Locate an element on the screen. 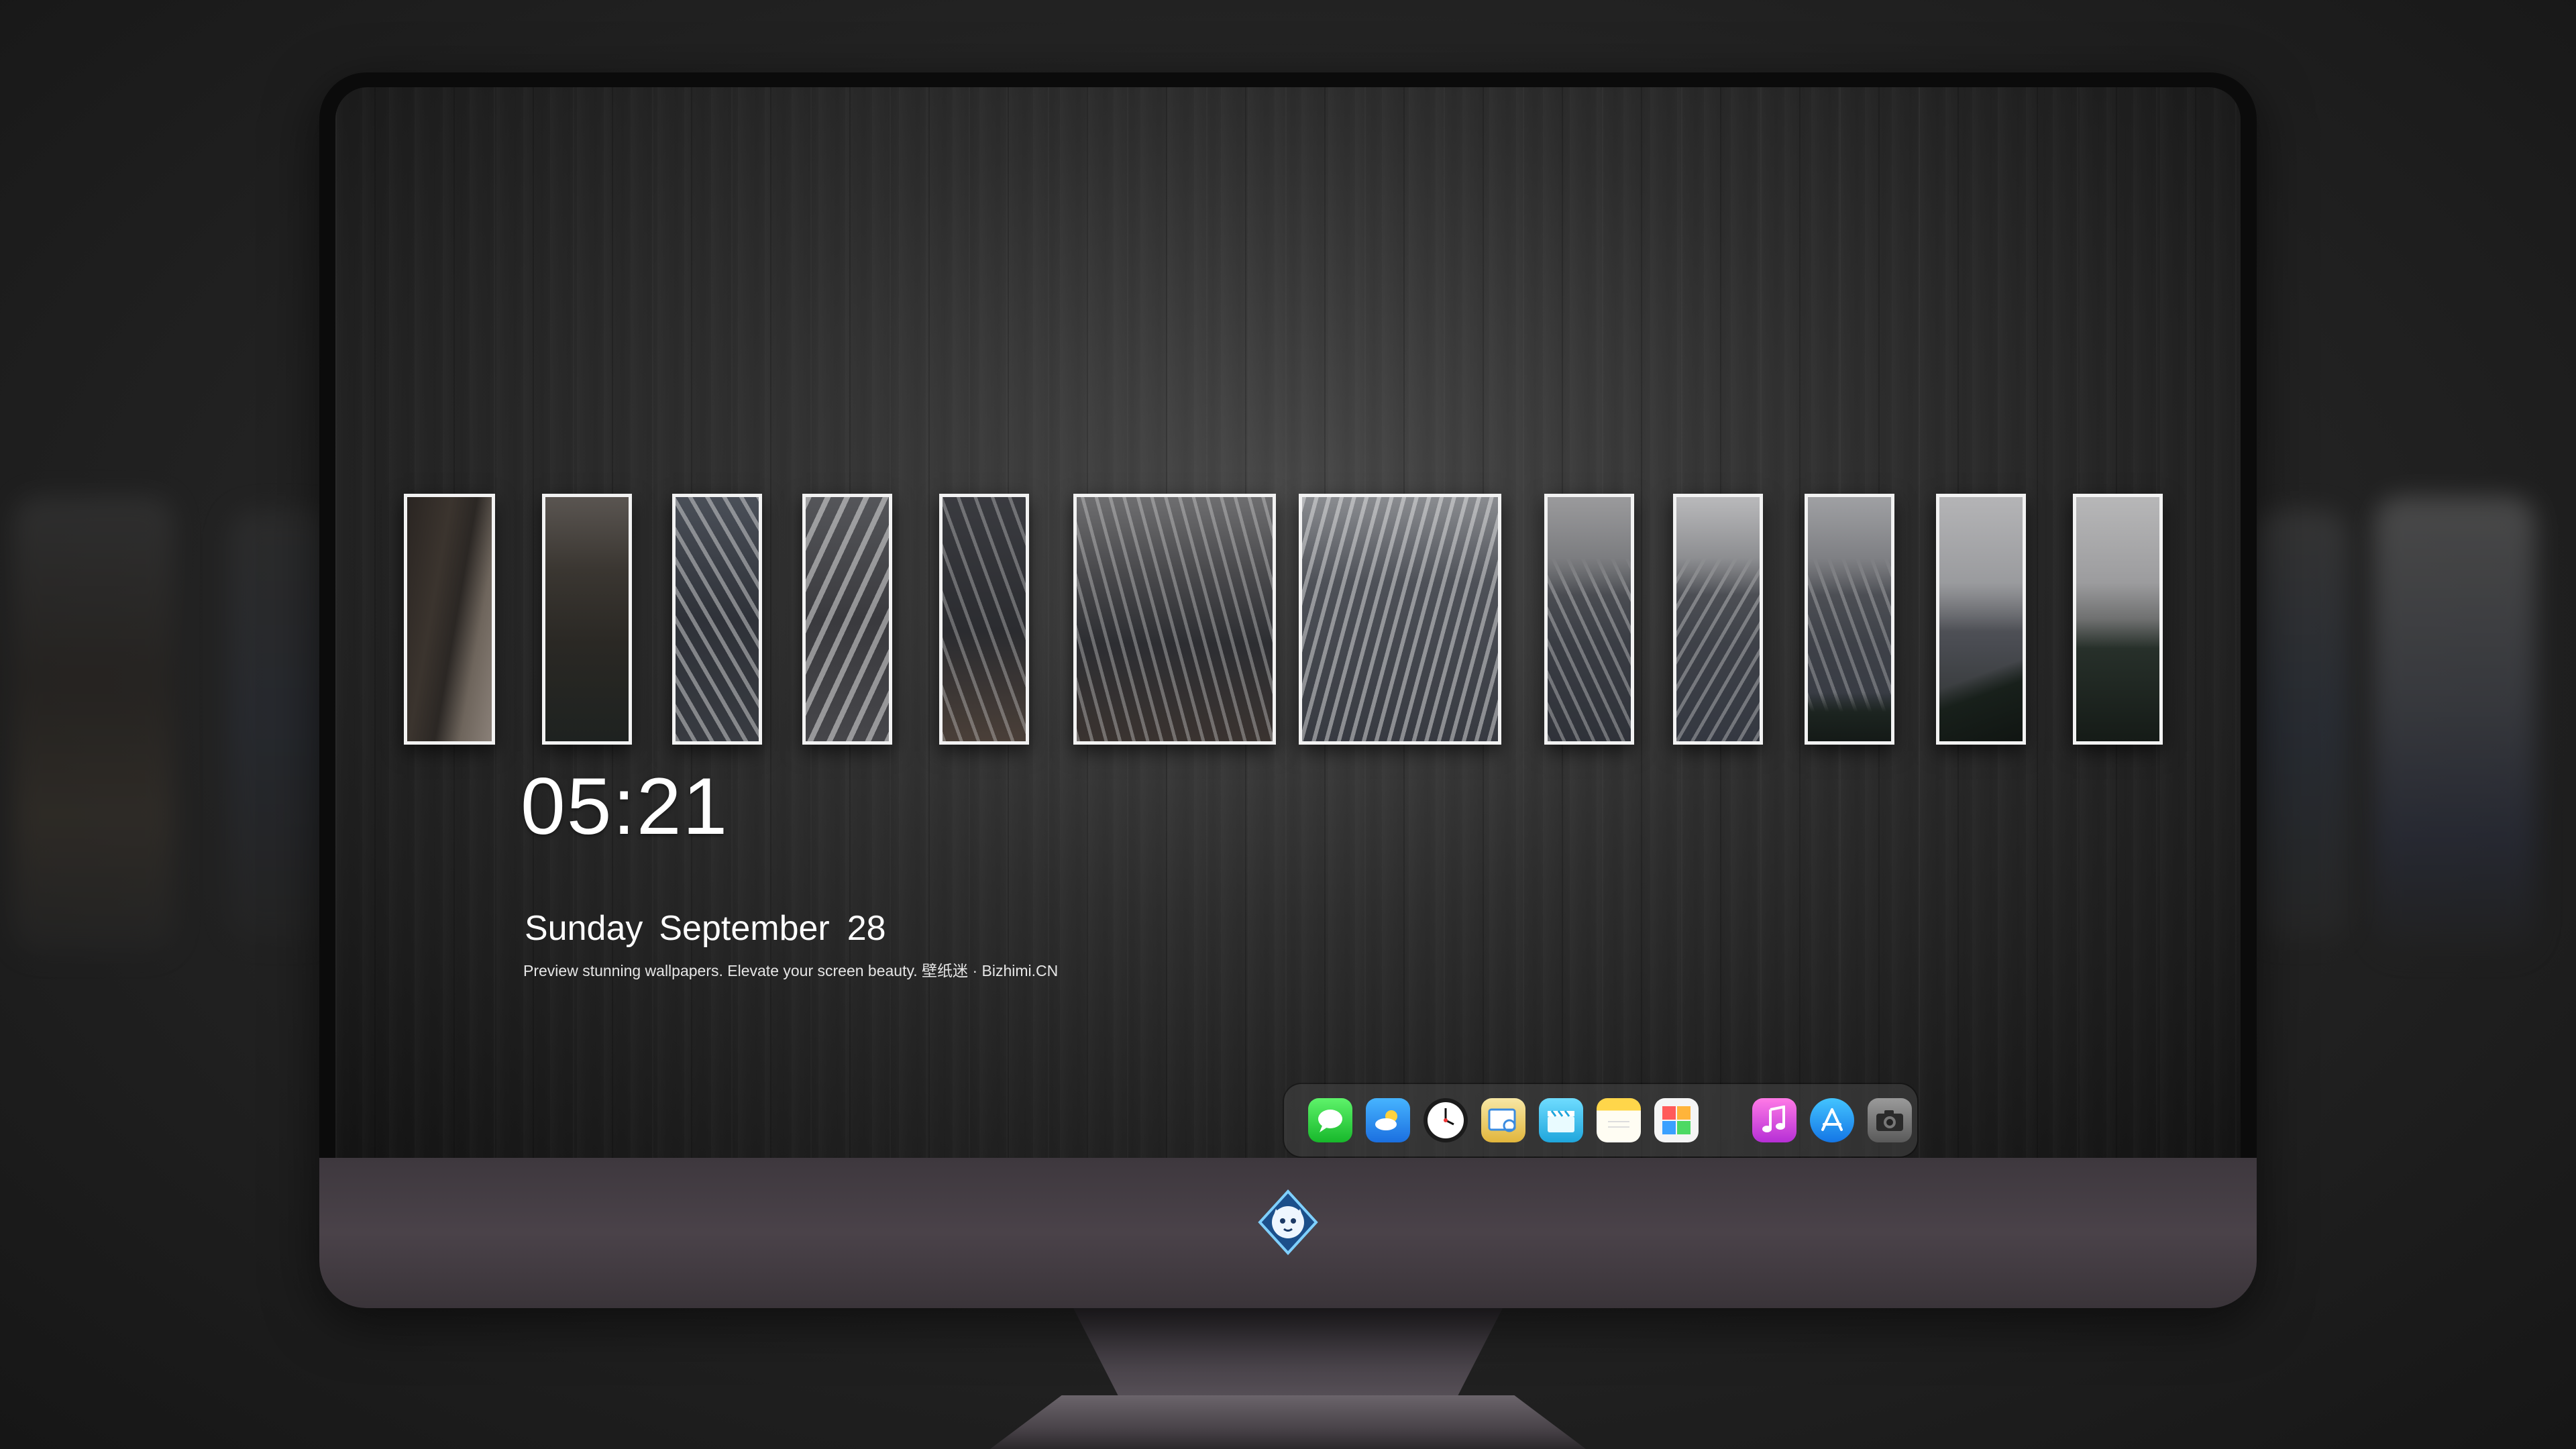 This screenshot has width=2576, height=1449. monitor-stand-neck is located at coordinates (1288, 1358).